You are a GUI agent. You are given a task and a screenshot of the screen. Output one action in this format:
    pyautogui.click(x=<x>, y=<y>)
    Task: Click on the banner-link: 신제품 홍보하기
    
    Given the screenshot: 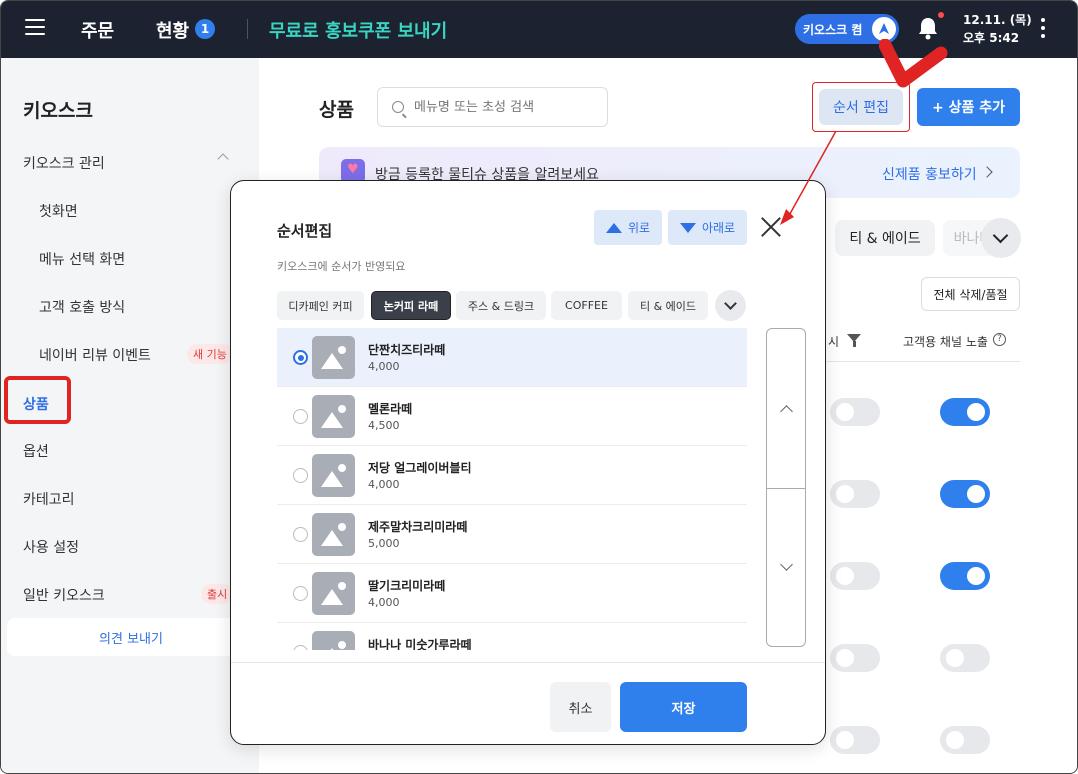 What is the action you would take?
    pyautogui.click(x=929, y=174)
    